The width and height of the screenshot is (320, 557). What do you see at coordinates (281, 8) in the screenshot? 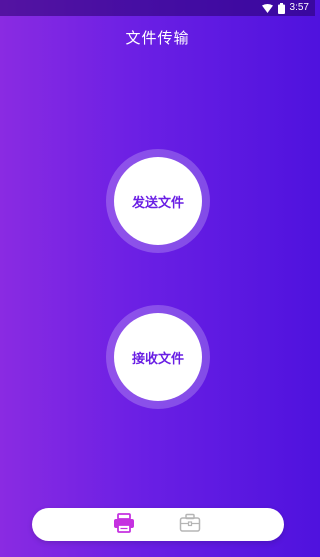
I see `battery-icon` at bounding box center [281, 8].